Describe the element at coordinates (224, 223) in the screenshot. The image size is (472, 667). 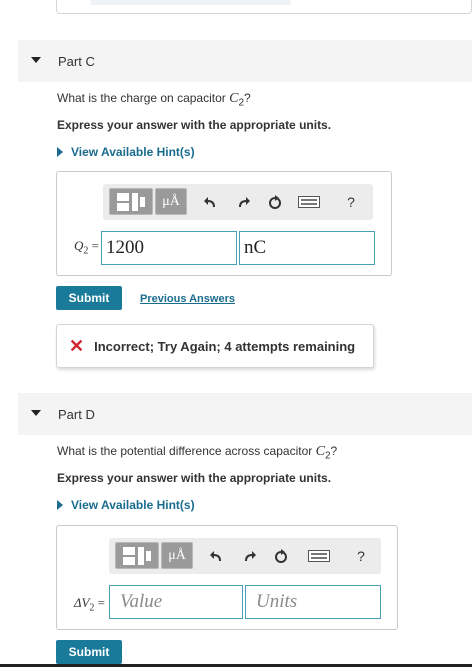
I see `part-c-answer-box: μÅ ? Q2 = 1200 nC` at that location.